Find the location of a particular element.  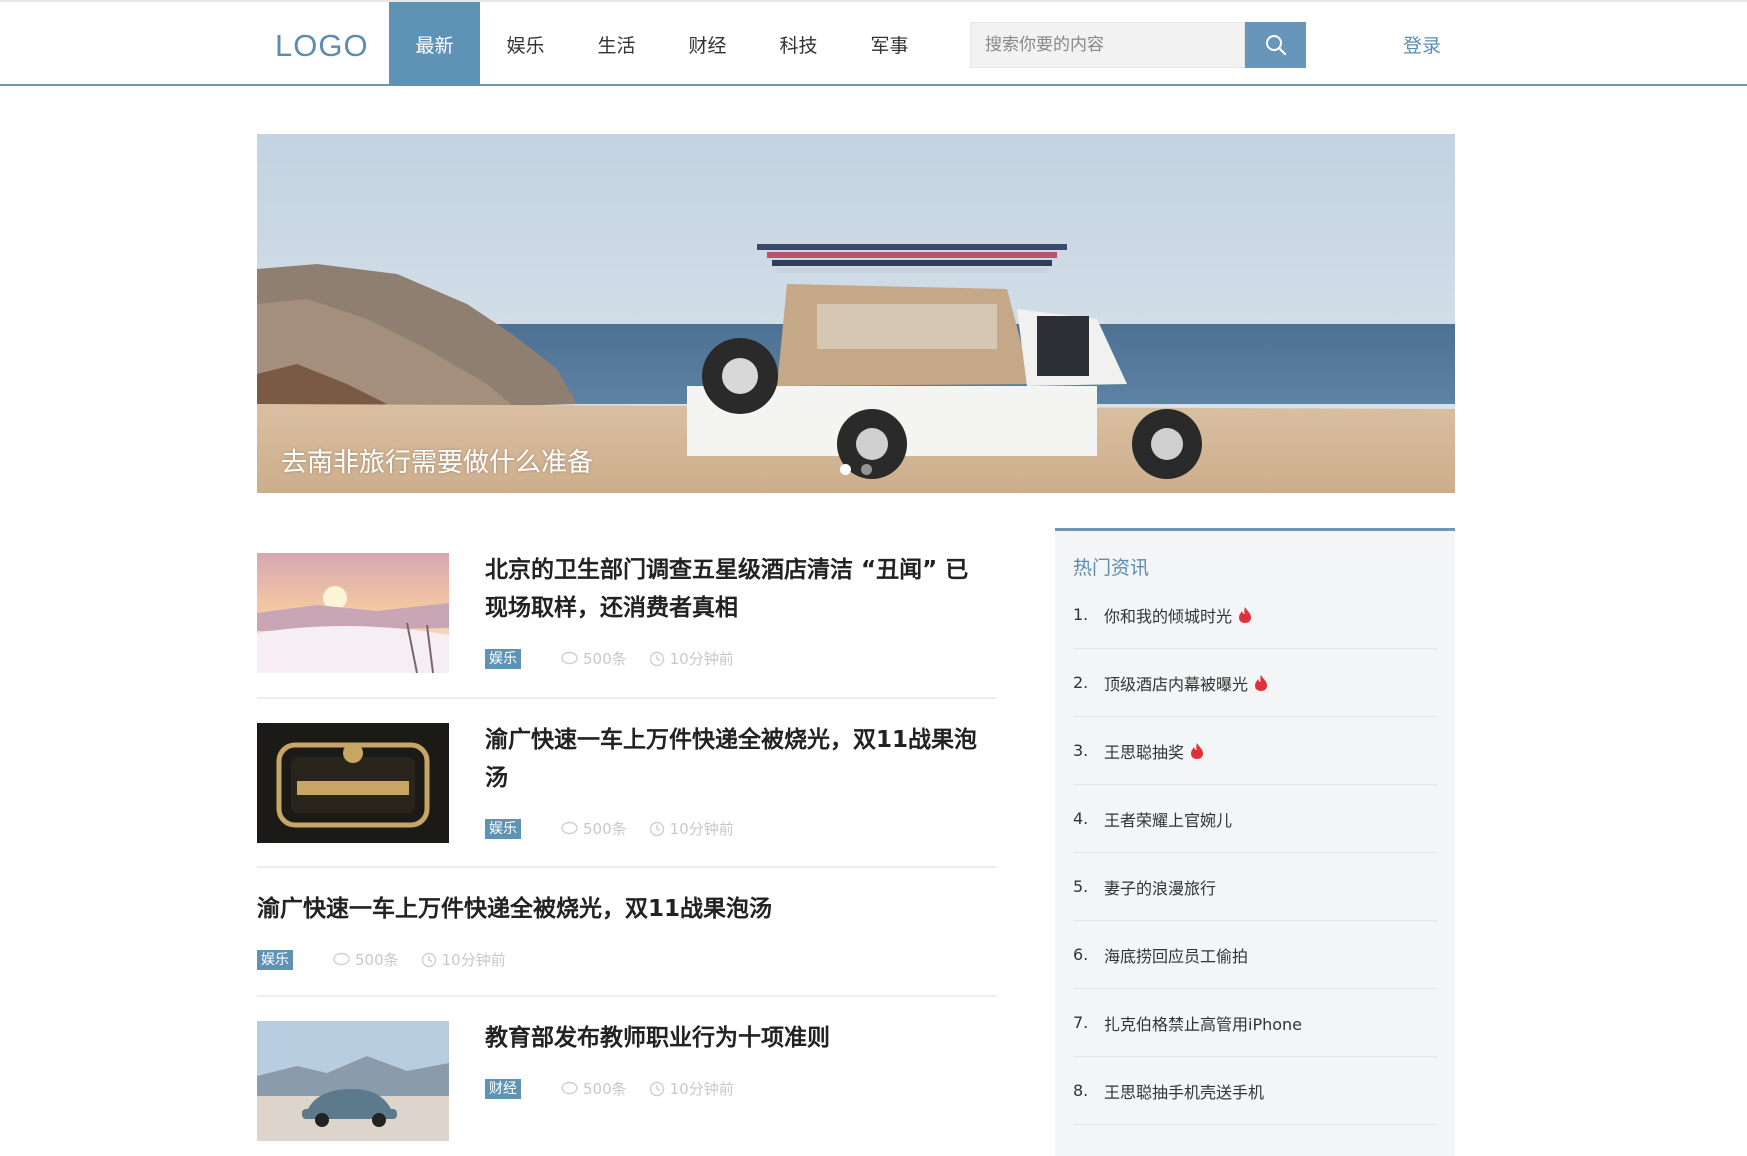

search-input is located at coordinates (1107, 45).